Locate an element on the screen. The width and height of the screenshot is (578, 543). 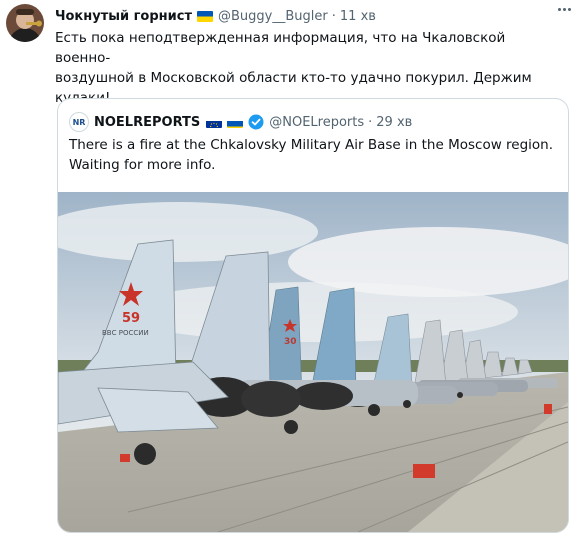
quoted-author-name: NOELREPORTS is located at coordinates (147, 122).